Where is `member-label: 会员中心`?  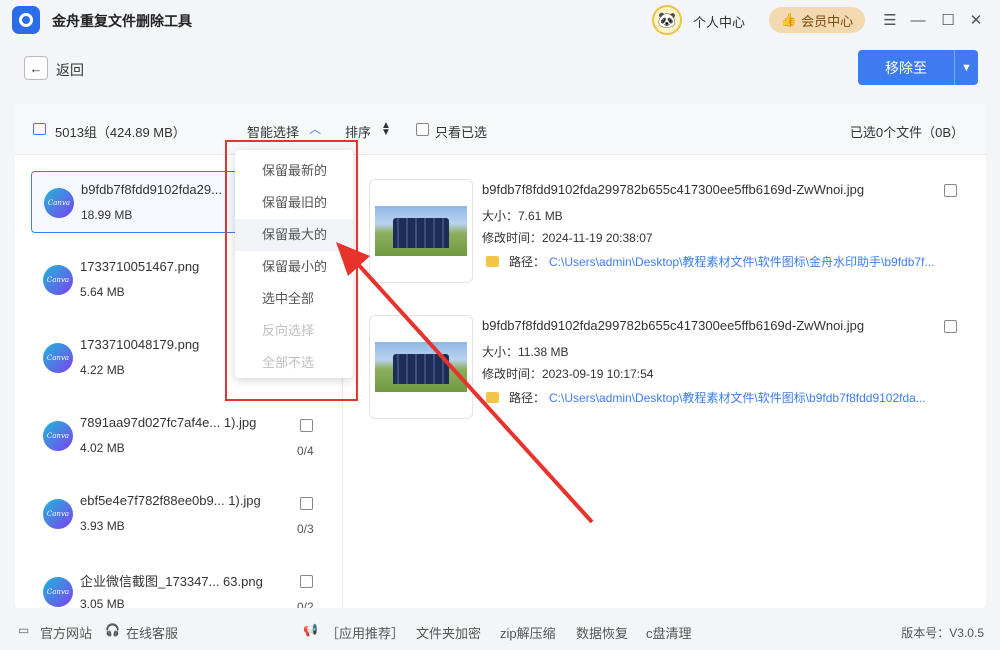 member-label: 会员中心 is located at coordinates (827, 21).